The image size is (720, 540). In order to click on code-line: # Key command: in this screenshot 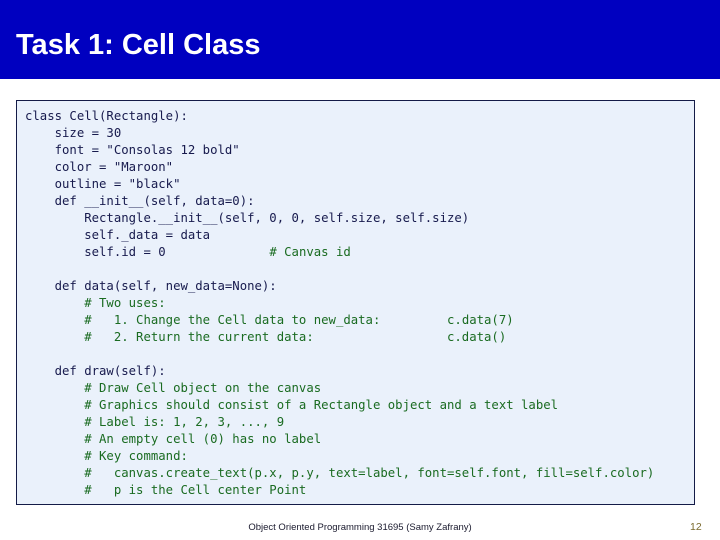, I will do `click(359, 456)`.